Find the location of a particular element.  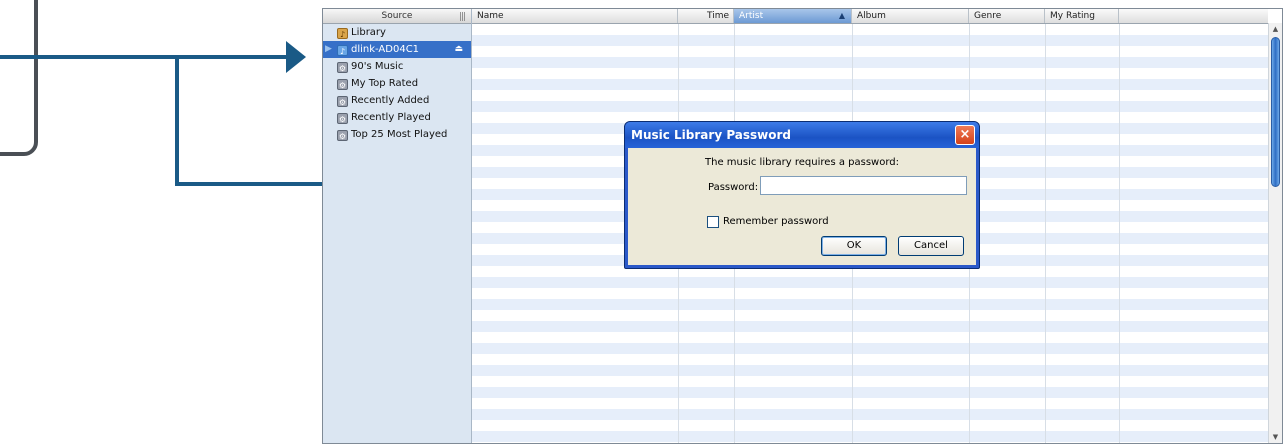

library-icon: ♪ is located at coordinates (342, 33).